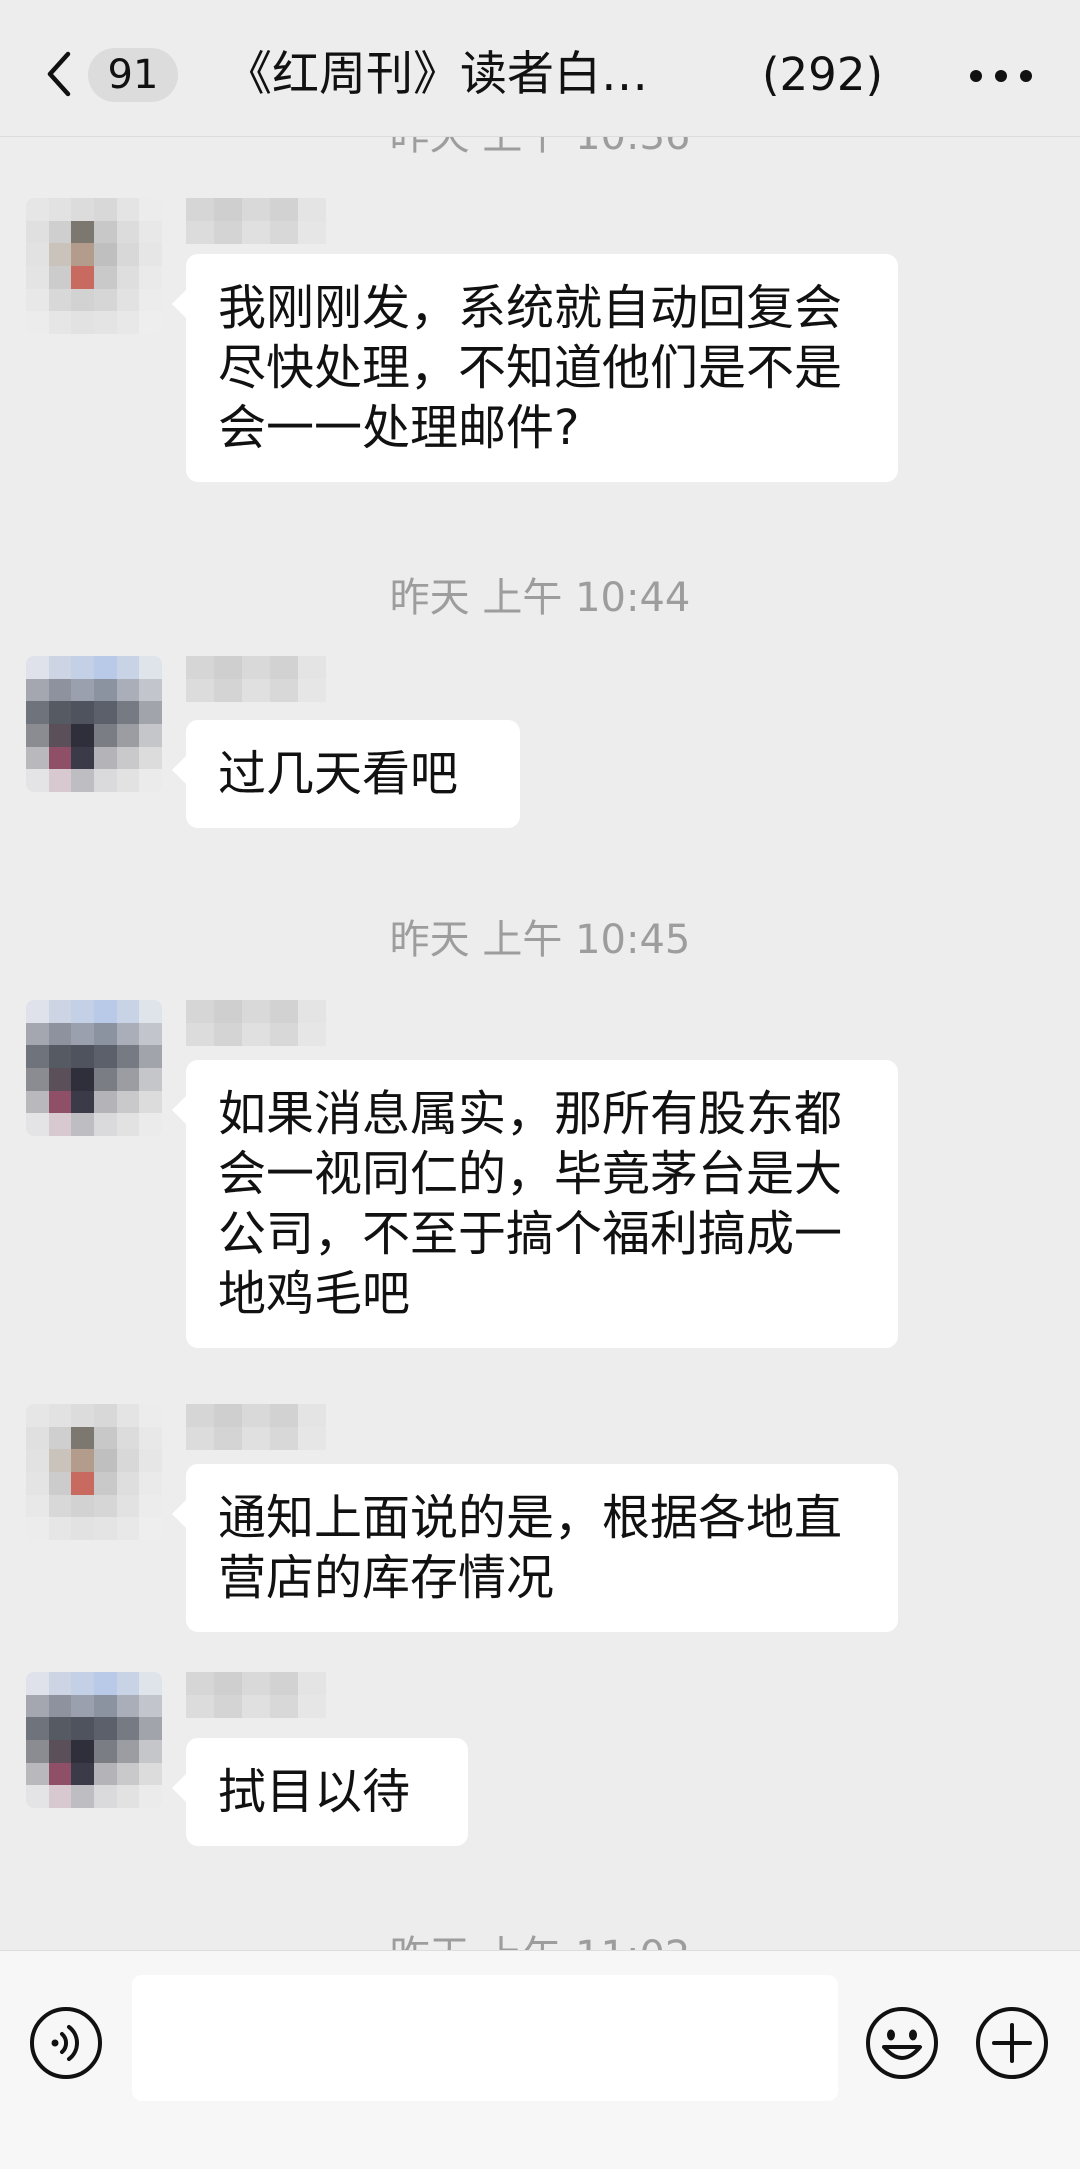 The height and width of the screenshot is (2169, 1080). Describe the element at coordinates (823, 74) in the screenshot. I see `member-count: (292)` at that location.